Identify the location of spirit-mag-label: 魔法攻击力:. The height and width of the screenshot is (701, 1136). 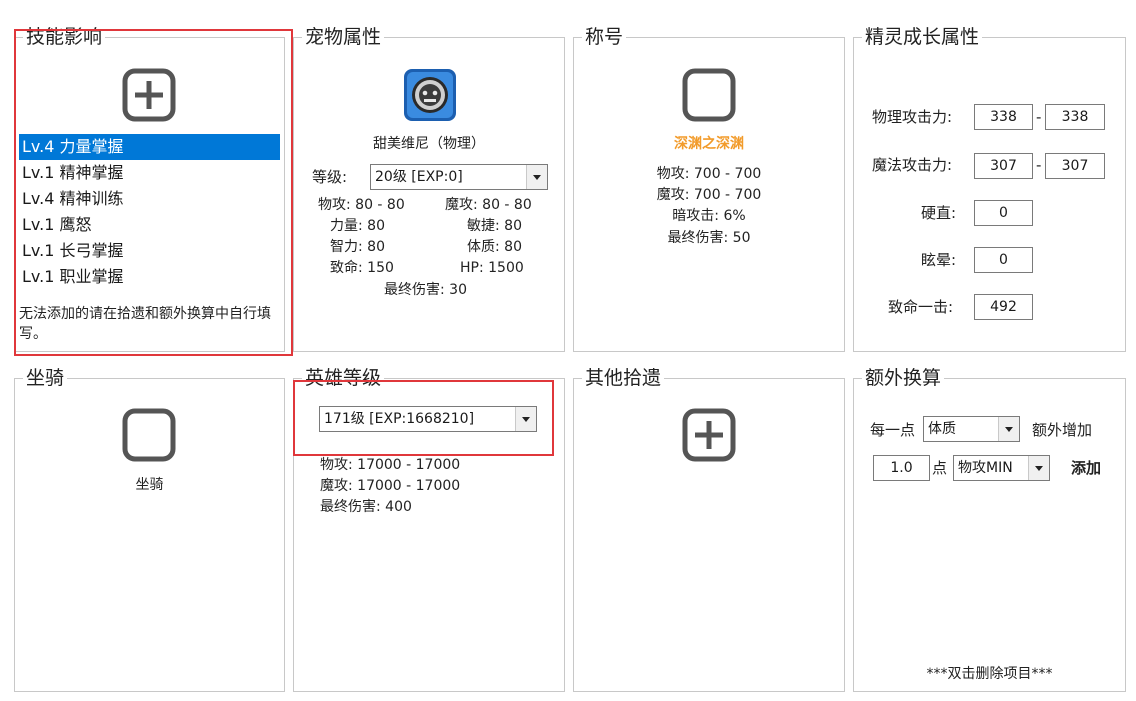
(912, 165).